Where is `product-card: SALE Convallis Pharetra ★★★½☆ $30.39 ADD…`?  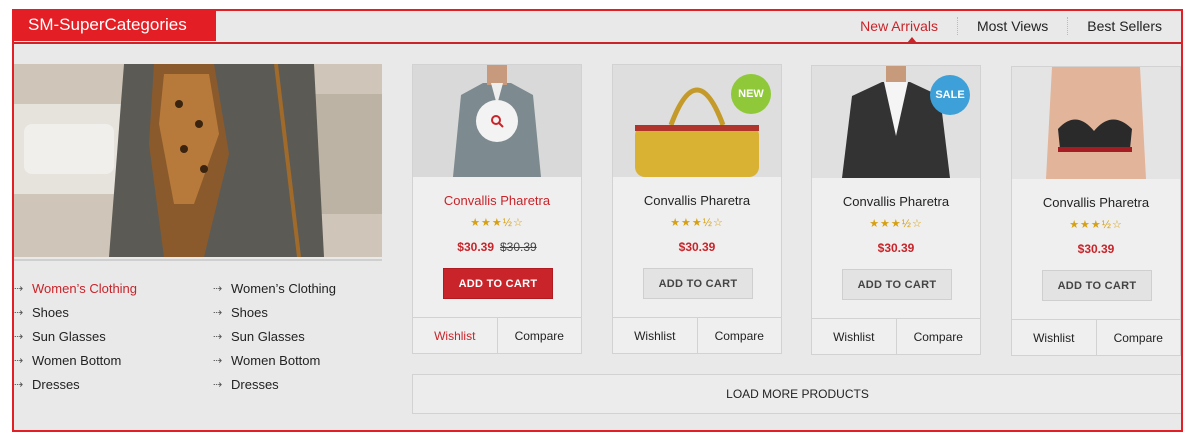
product-card: SALE Convallis Pharetra ★★★½☆ $30.39 ADD… is located at coordinates (896, 210).